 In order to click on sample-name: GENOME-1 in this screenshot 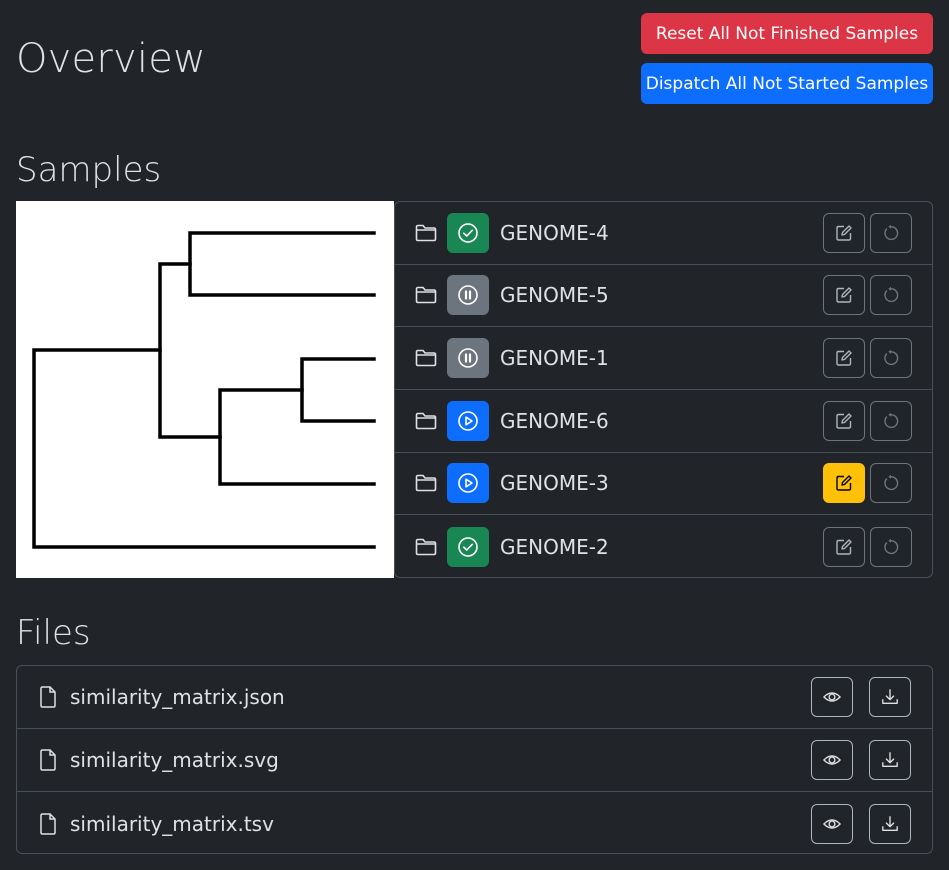, I will do `click(554, 358)`.